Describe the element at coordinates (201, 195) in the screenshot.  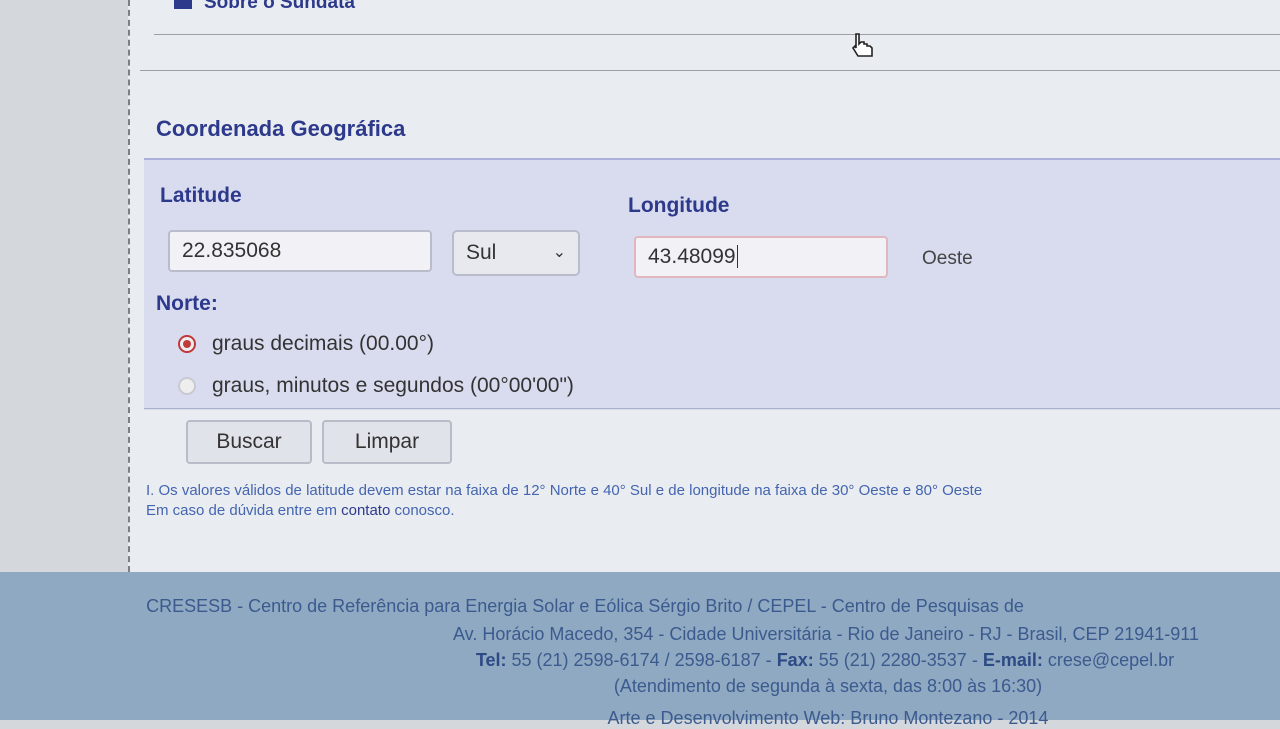
I see `latitude-label: Latitude` at that location.